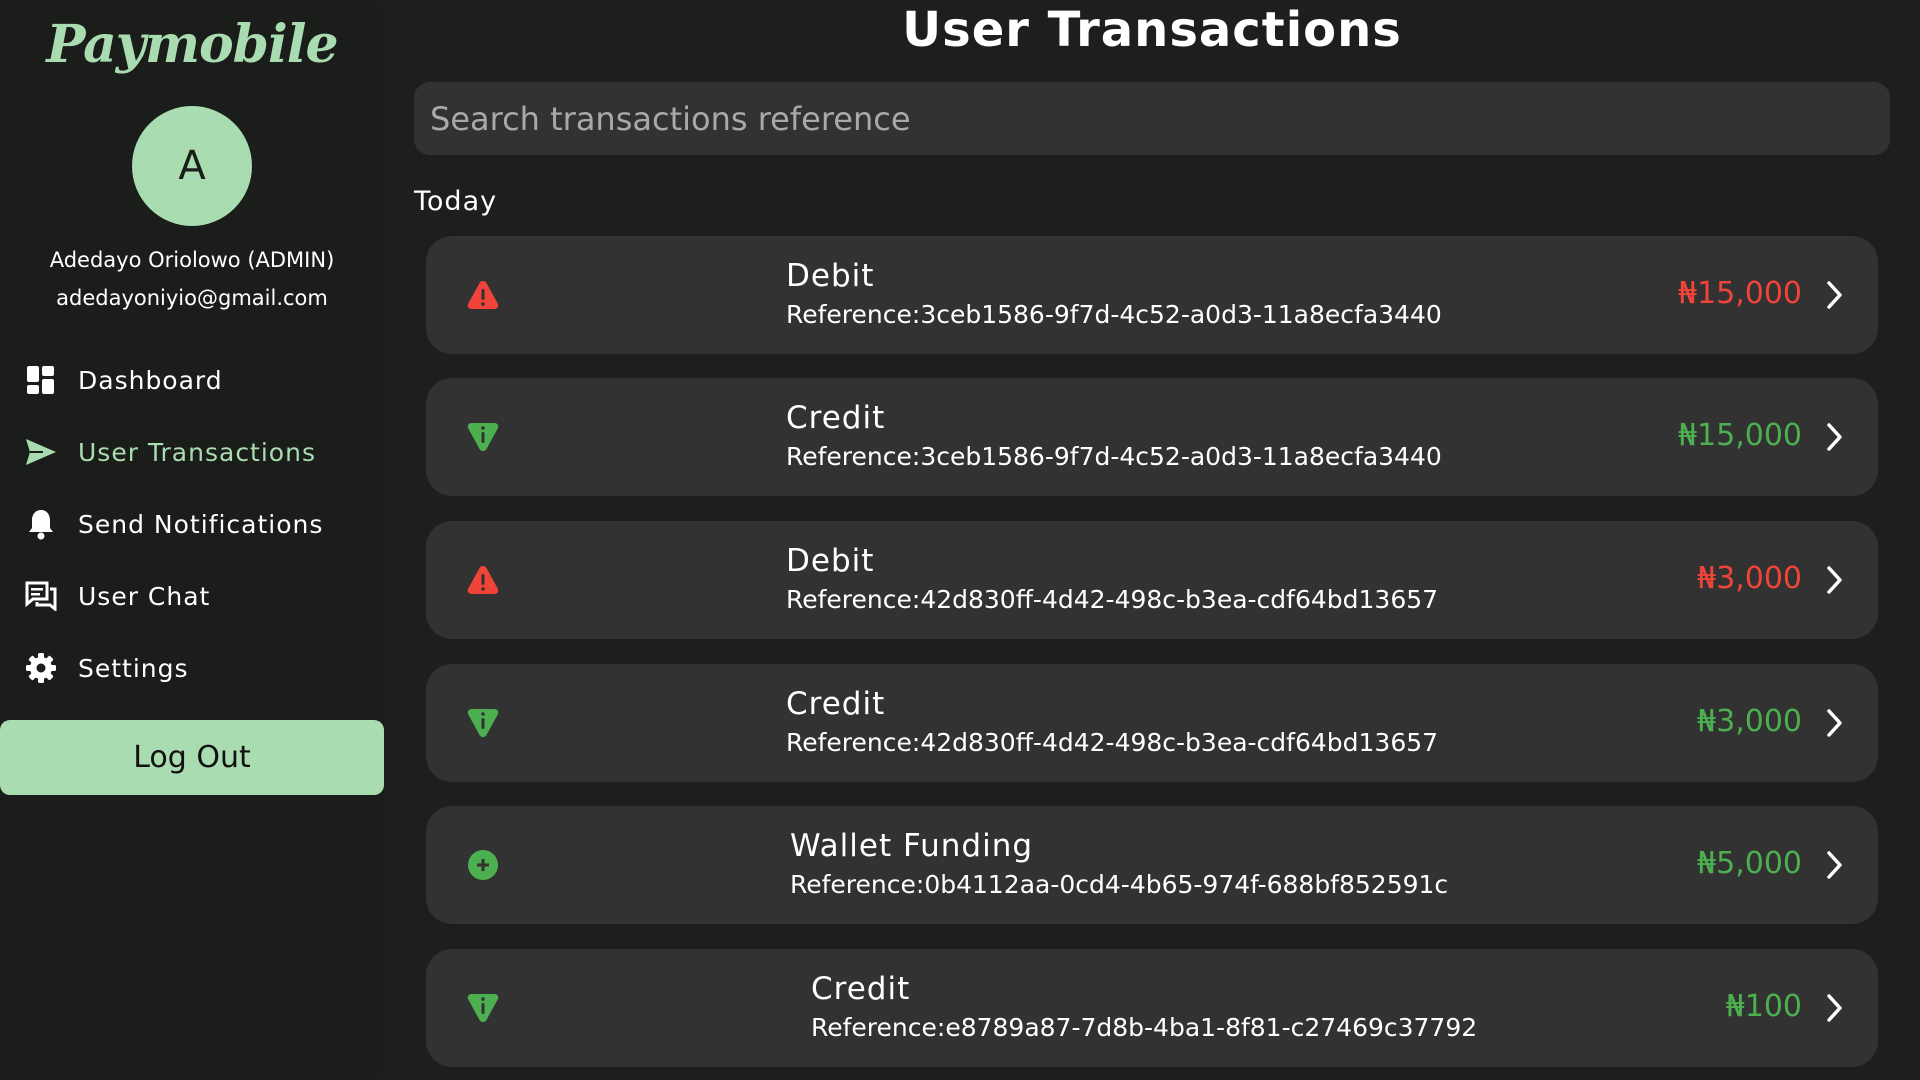 The width and height of the screenshot is (1920, 1080). Describe the element at coordinates (1160, 118) in the screenshot. I see `search-input` at that location.